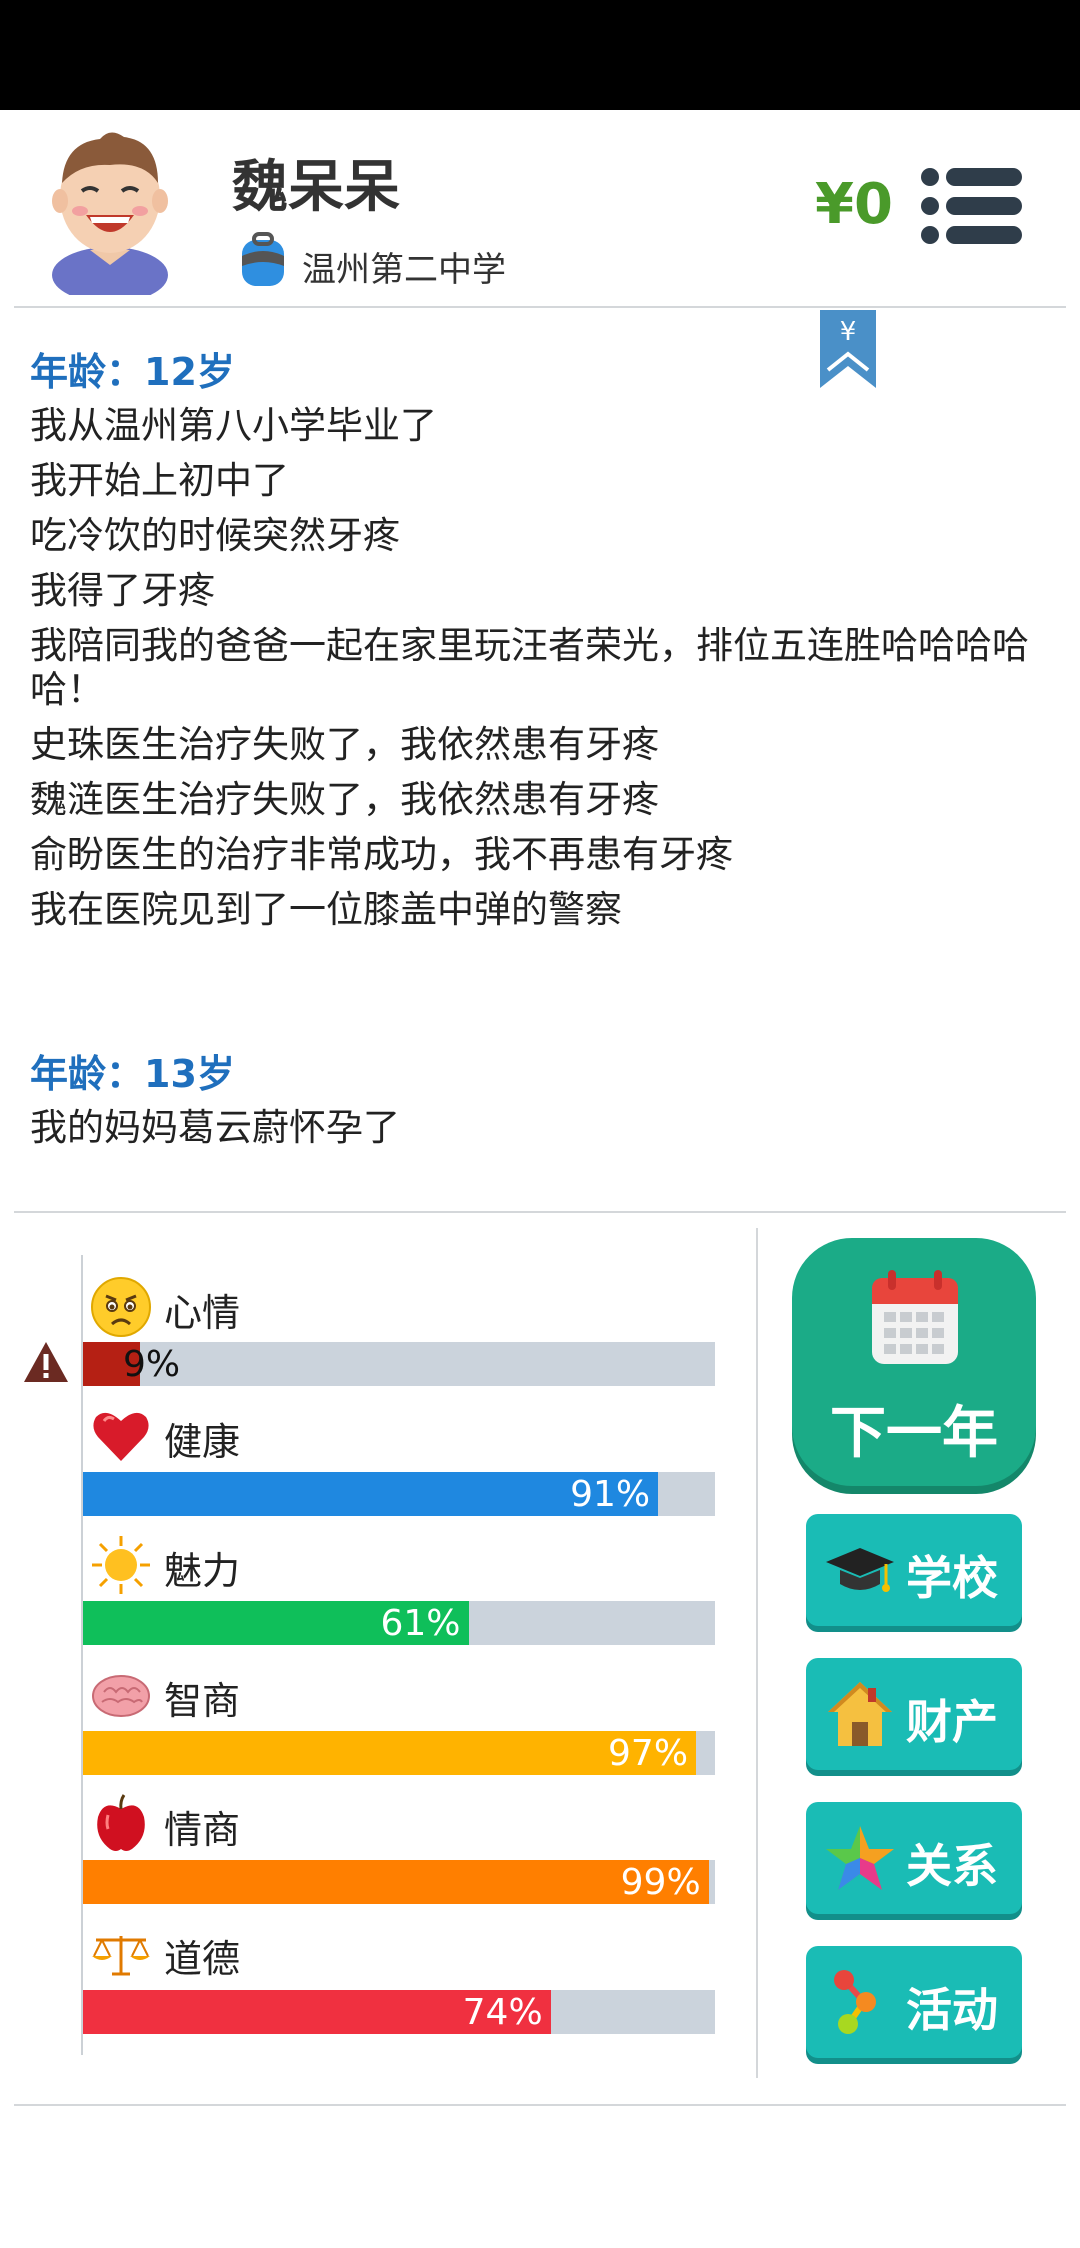  I want to click on bookmark-symbol: ¥, so click(848, 332).